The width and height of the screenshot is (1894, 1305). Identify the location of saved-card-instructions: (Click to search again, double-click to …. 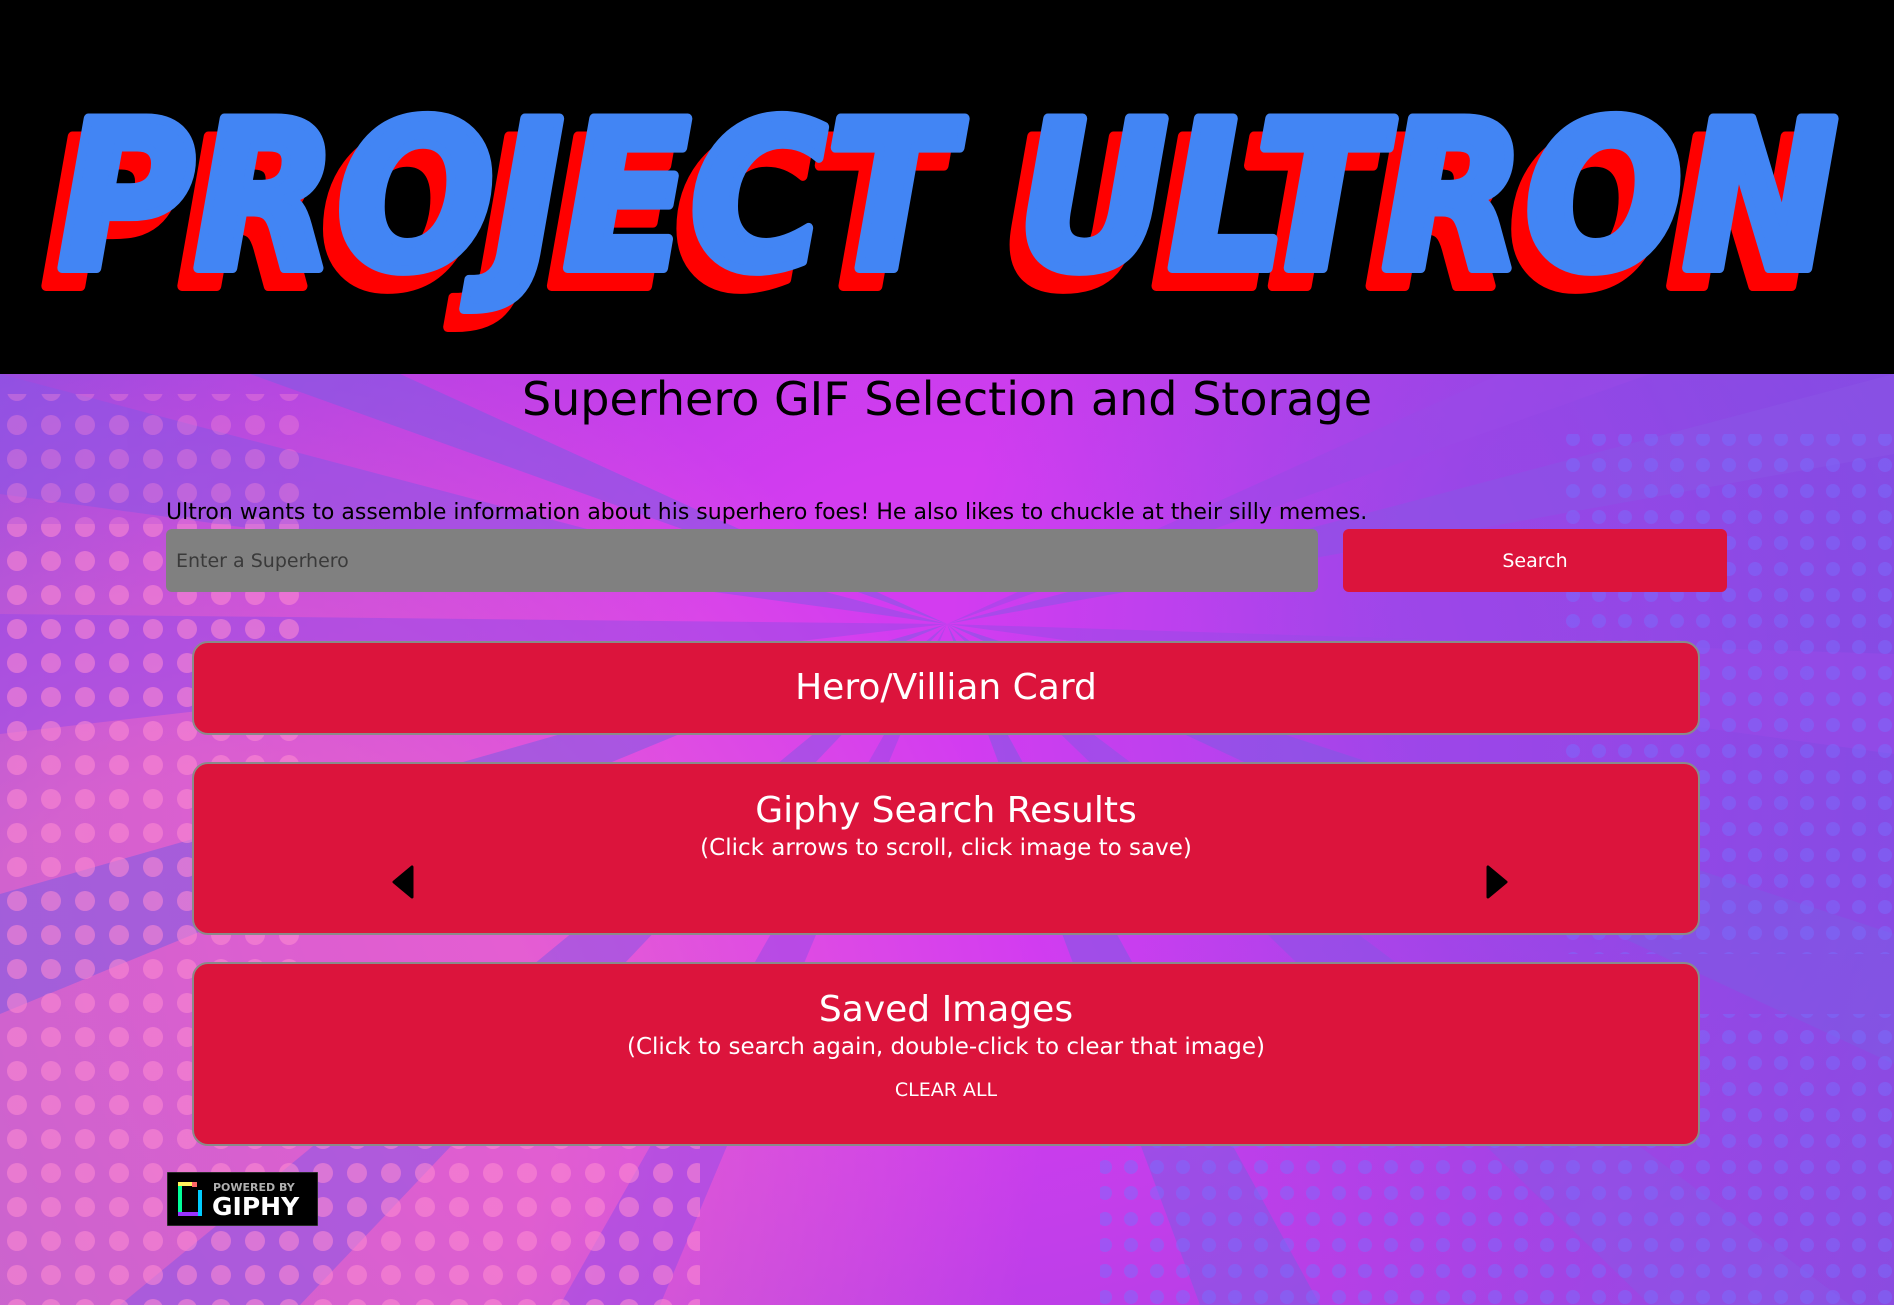
(946, 1047).